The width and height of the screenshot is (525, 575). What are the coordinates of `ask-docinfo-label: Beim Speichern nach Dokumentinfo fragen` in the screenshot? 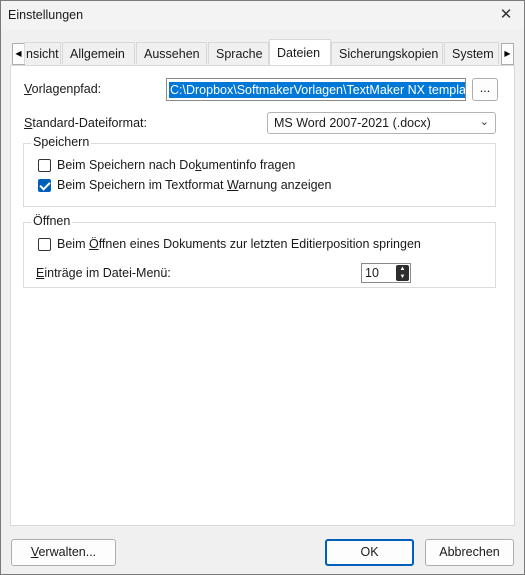 It's located at (176, 165).